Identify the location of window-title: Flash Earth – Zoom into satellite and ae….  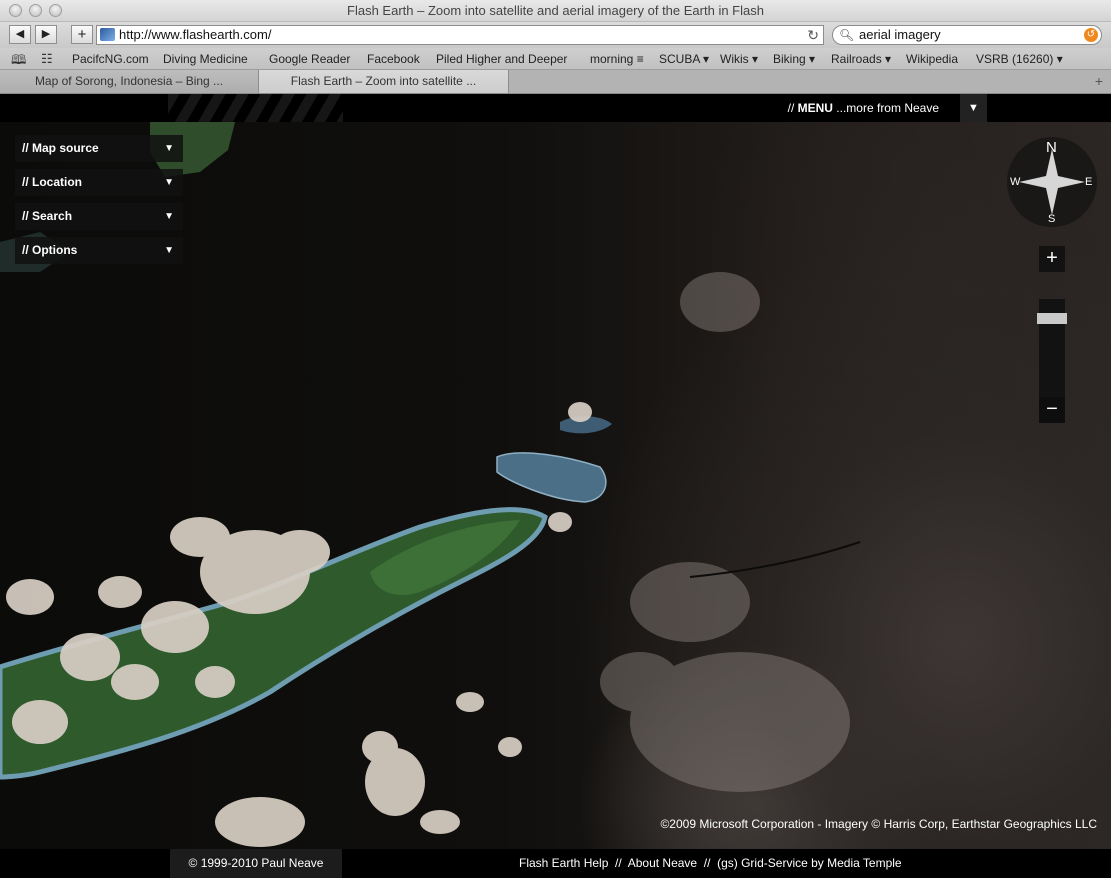
(555, 10).